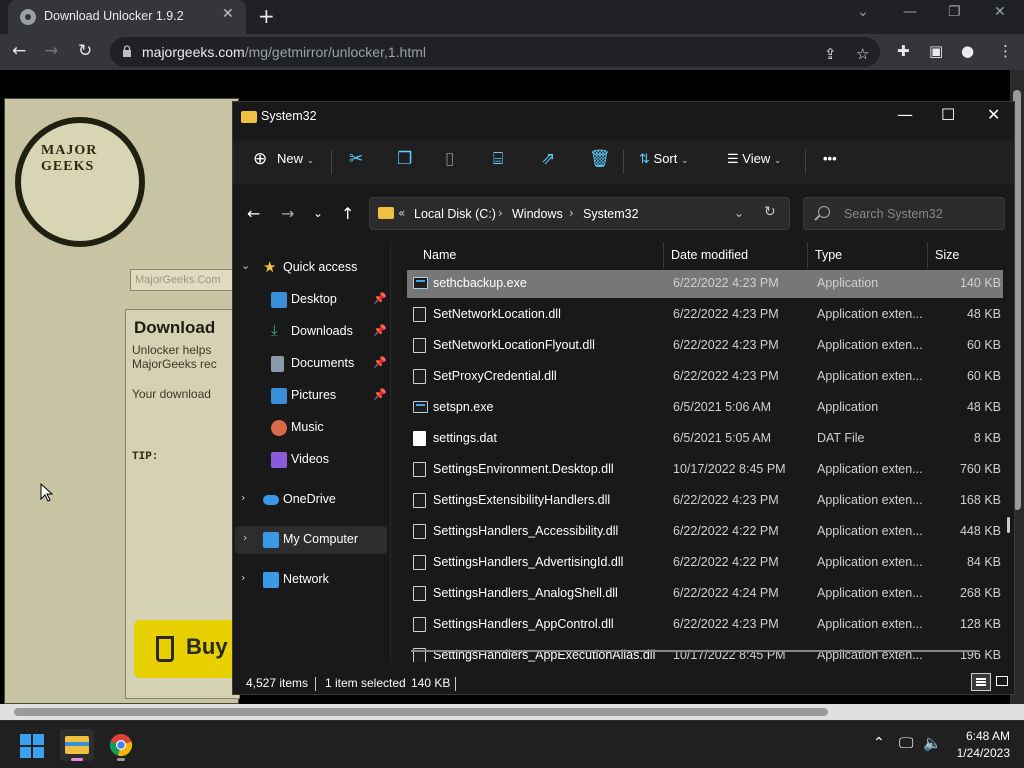 The width and height of the screenshot is (1024, 768). What do you see at coordinates (189, 649) in the screenshot?
I see `buy-coffee-button: Buy` at bounding box center [189, 649].